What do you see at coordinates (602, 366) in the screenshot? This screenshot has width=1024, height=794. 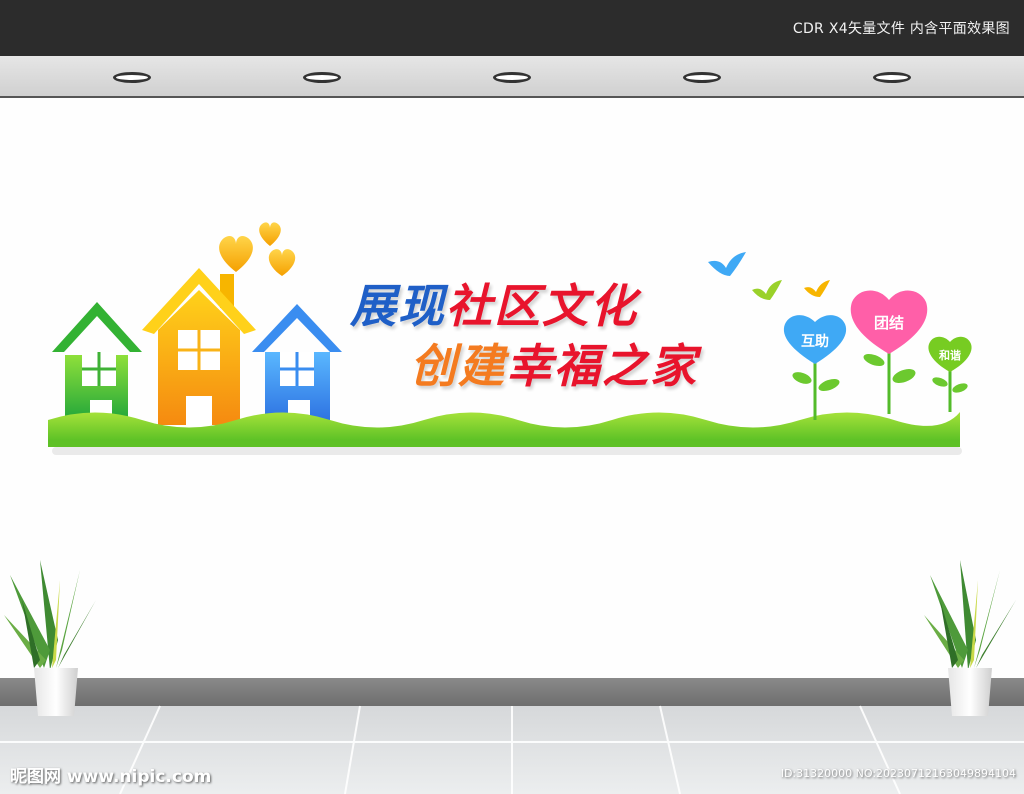 I see `slogan-line-2-part-2: 幸福之家` at bounding box center [602, 366].